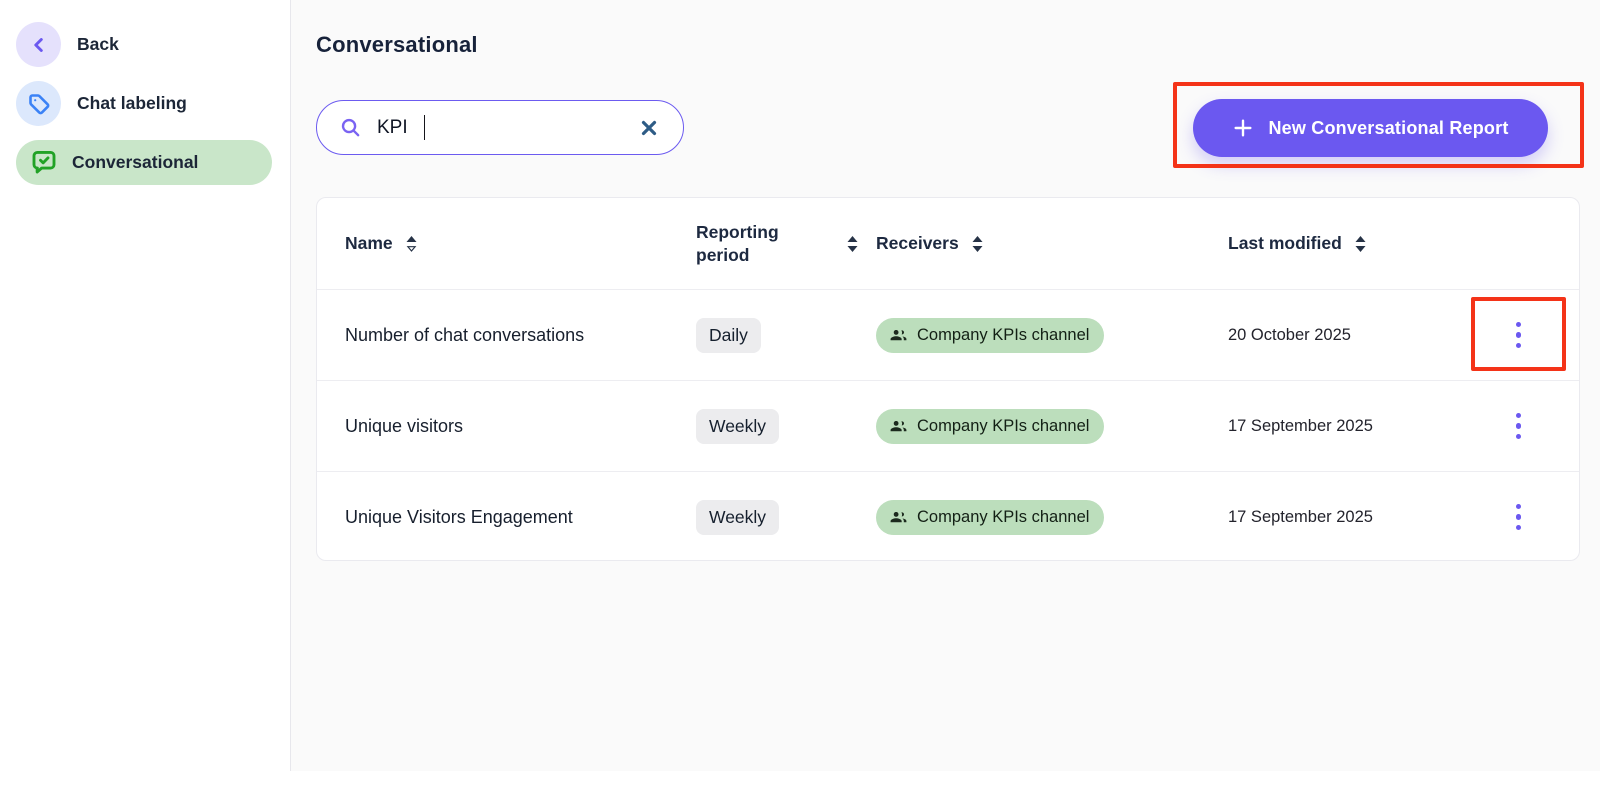  Describe the element at coordinates (424, 127) in the screenshot. I see `text-cursor` at that location.